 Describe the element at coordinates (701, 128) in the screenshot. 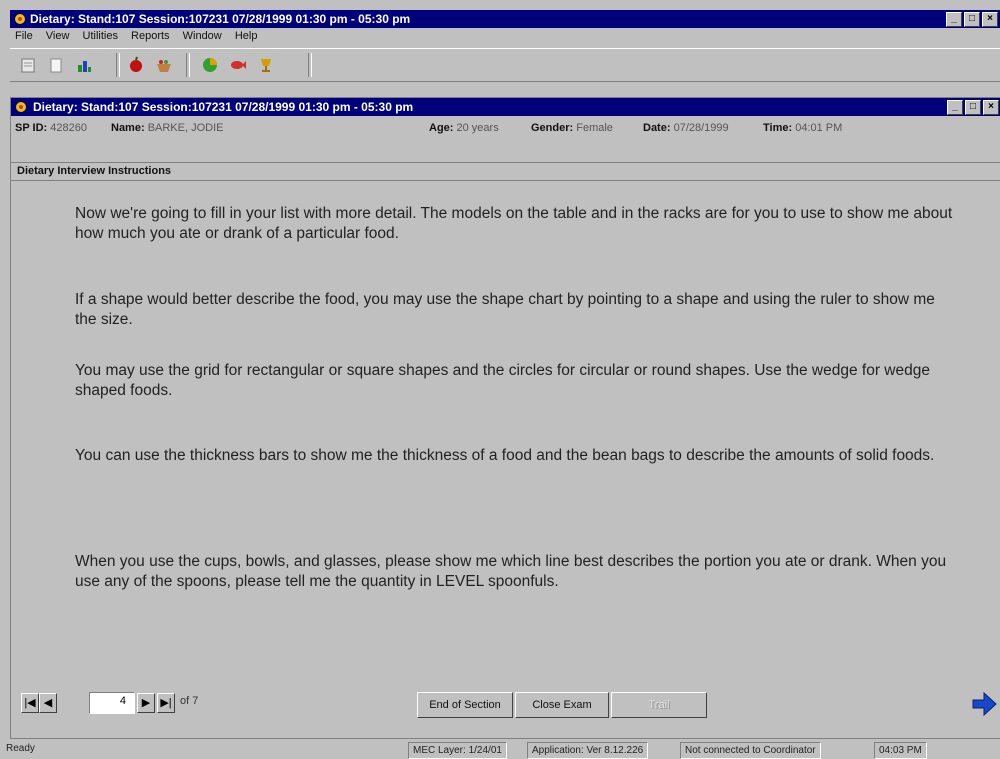

I see `date-value: 07/28/1999` at that location.